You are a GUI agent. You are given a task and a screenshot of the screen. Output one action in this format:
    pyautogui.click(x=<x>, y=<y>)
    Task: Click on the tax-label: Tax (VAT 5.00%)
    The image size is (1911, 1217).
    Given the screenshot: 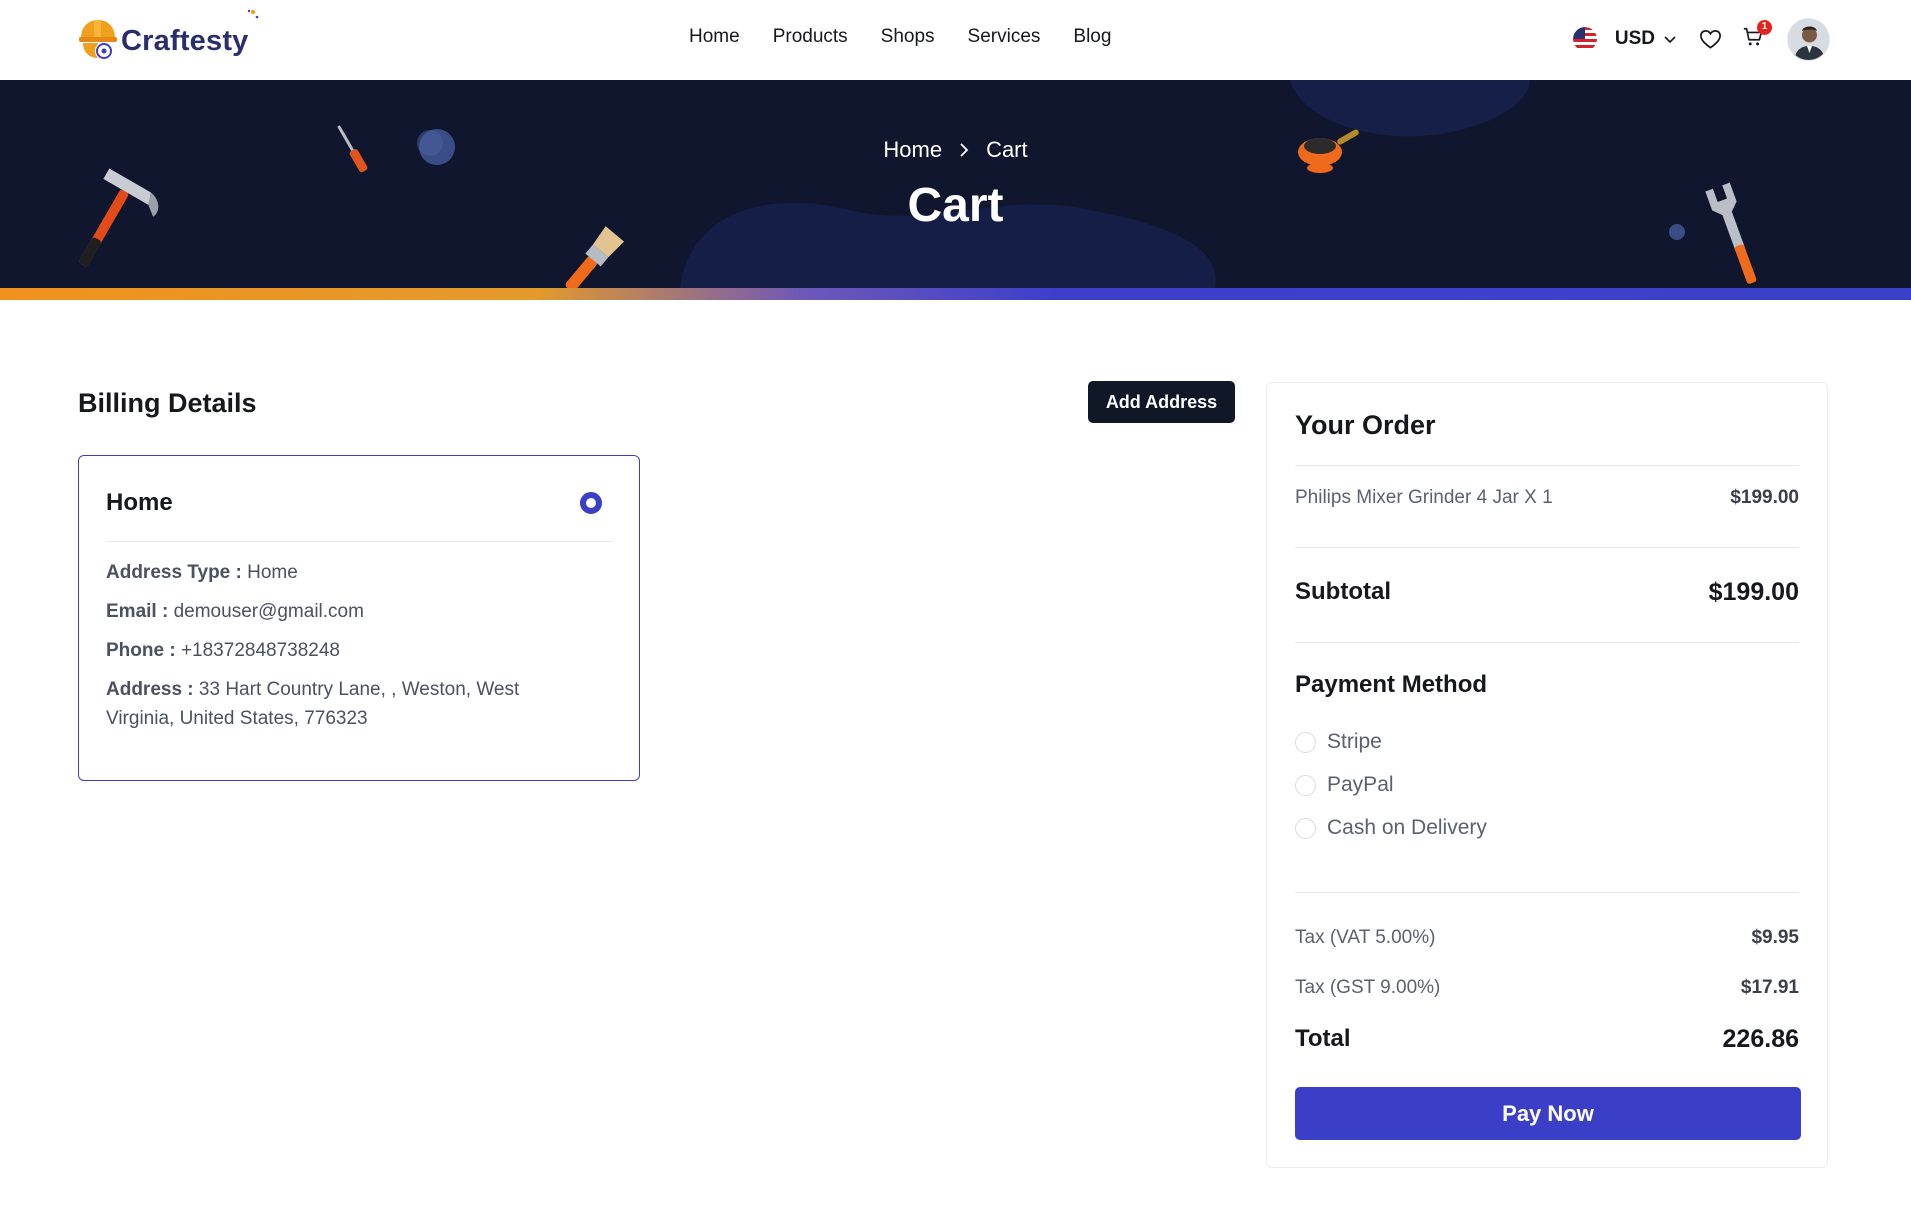 What is the action you would take?
    pyautogui.click(x=1365, y=937)
    